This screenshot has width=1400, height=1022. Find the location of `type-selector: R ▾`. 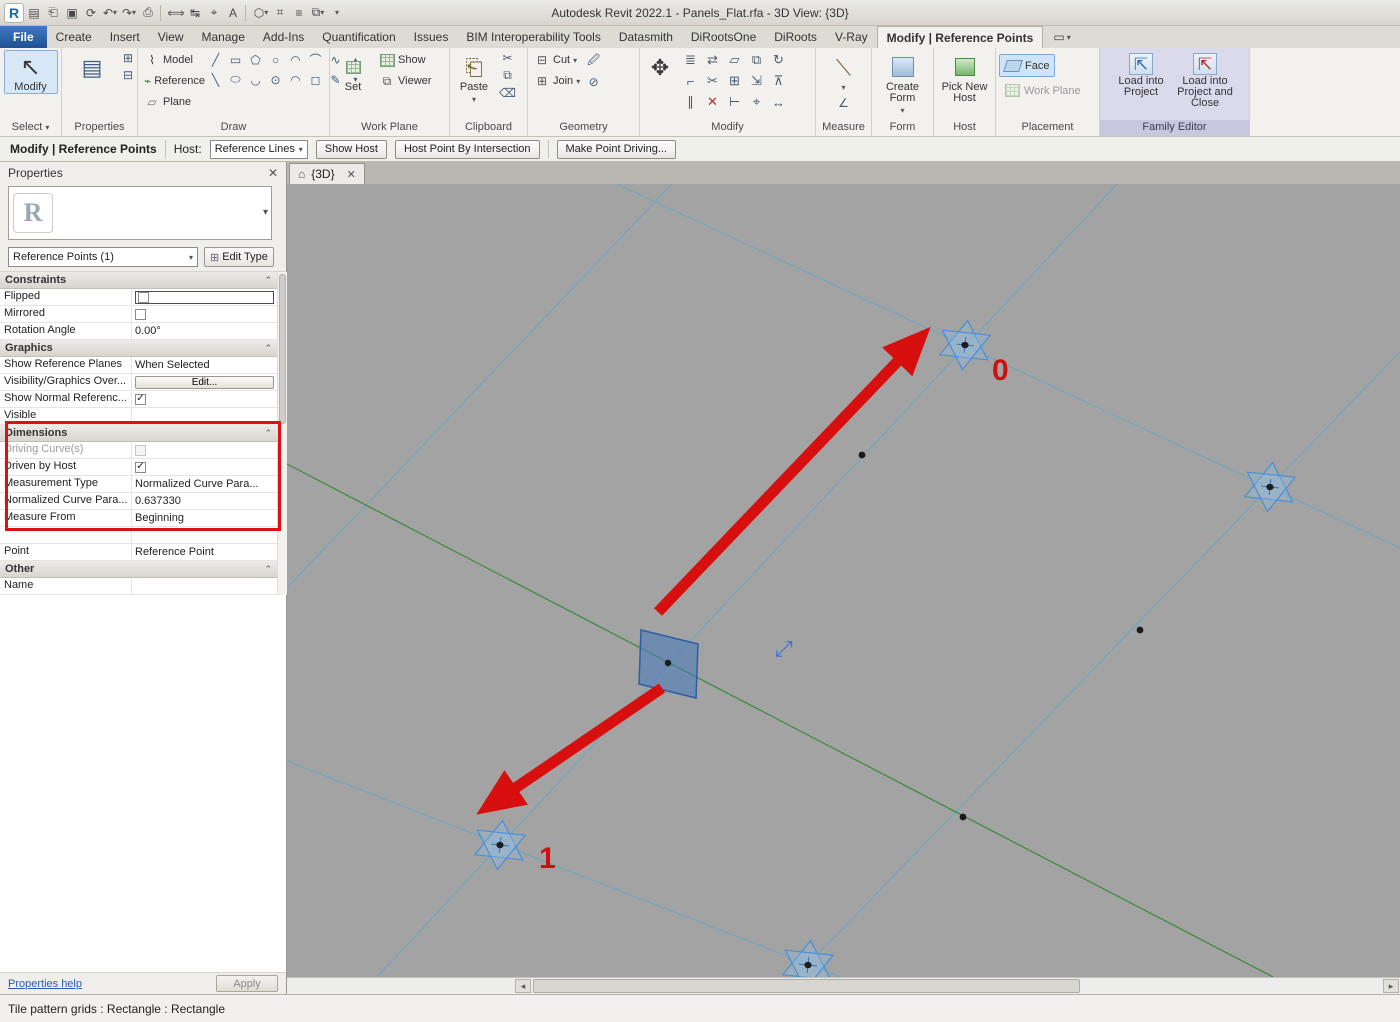

type-selector: R ▾ is located at coordinates (140, 213).